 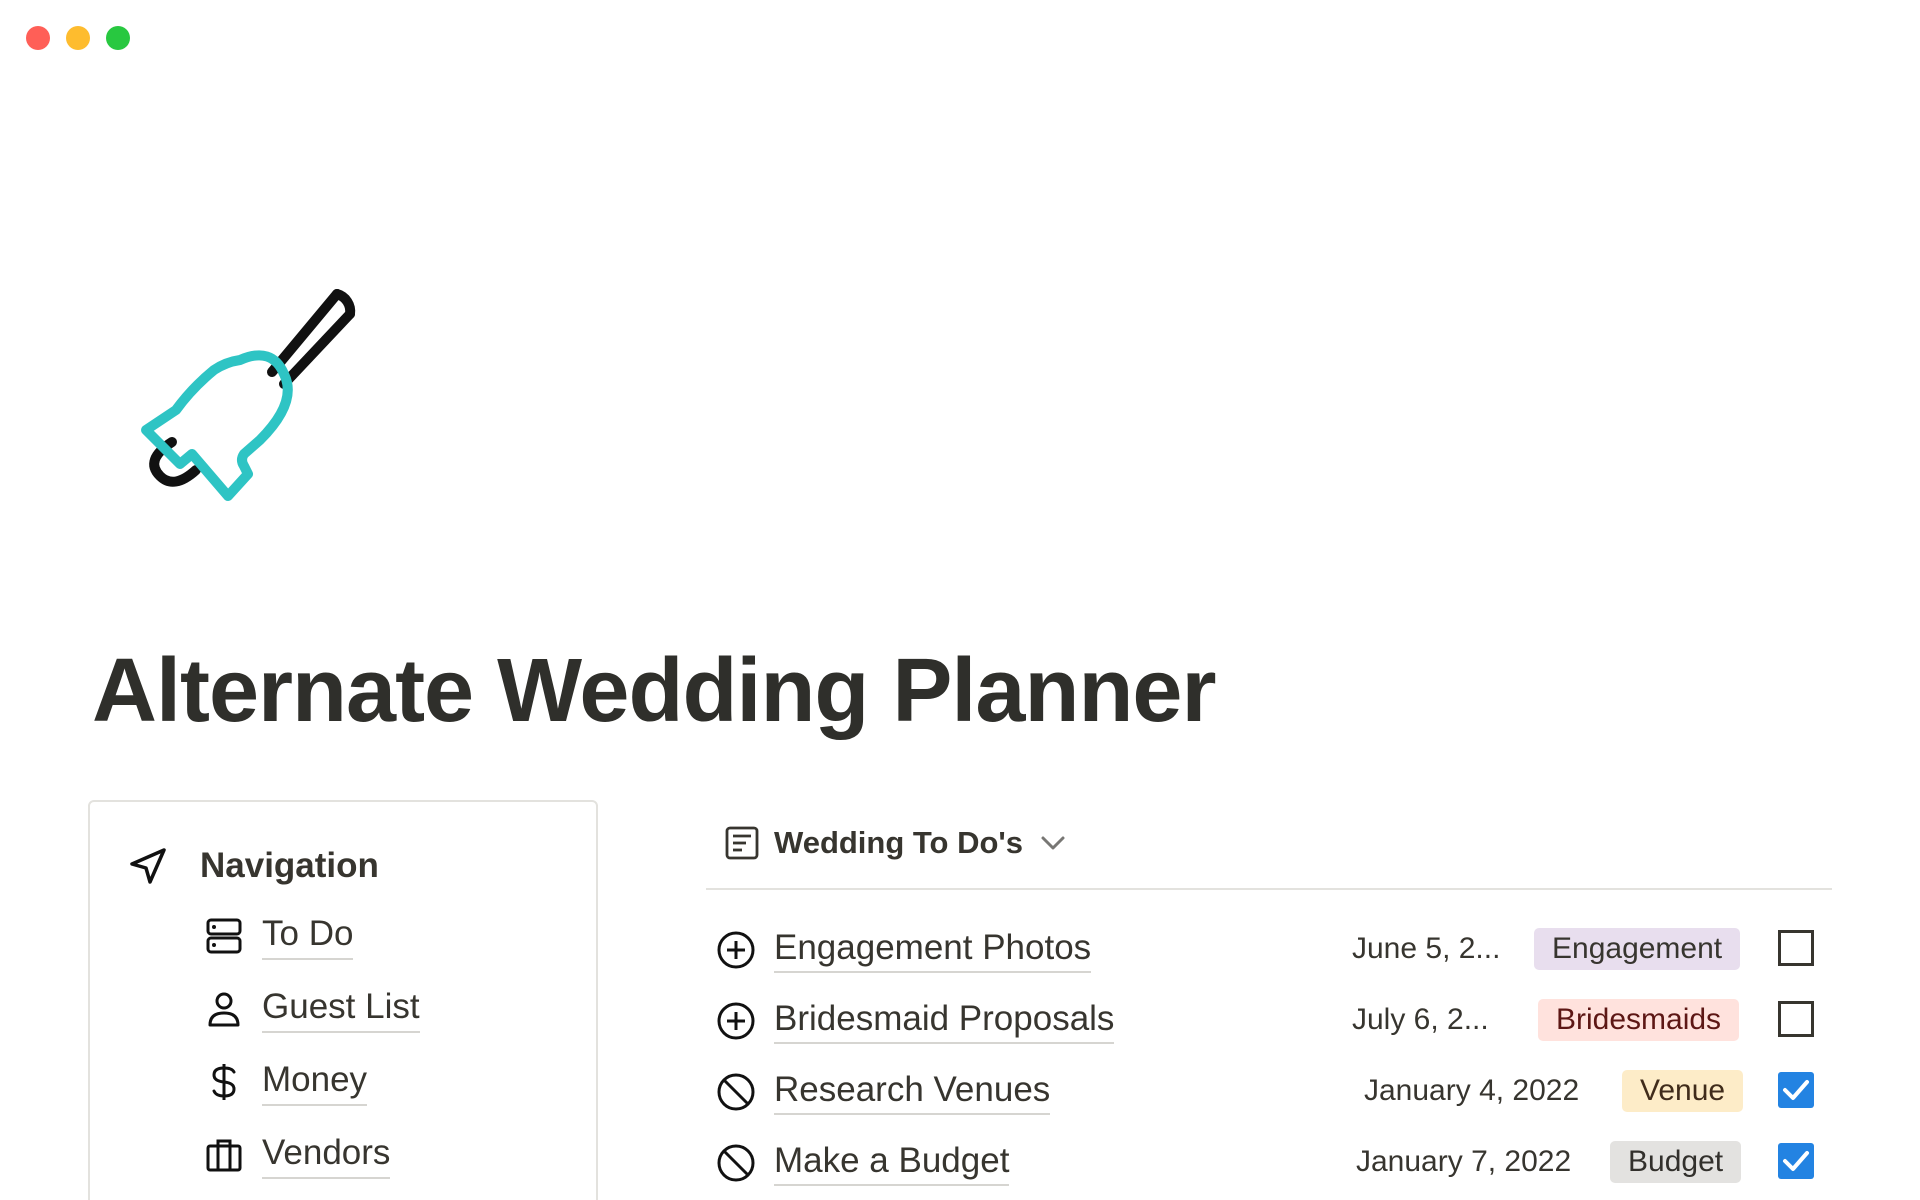 What do you see at coordinates (1637, 949) in the screenshot?
I see `category-tag: Engagement` at bounding box center [1637, 949].